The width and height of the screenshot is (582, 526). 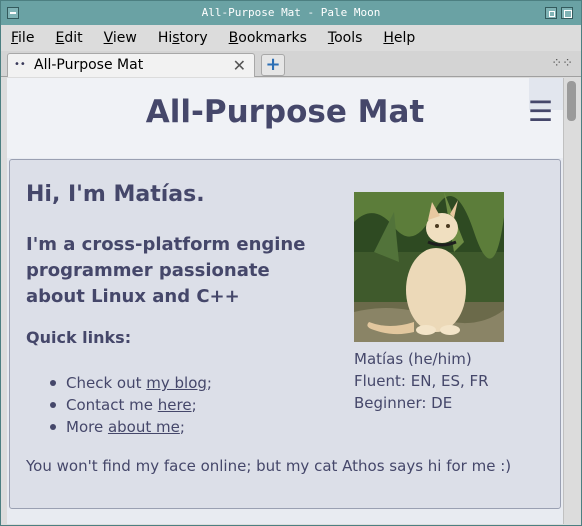 I want to click on about-link: about me, so click(x=144, y=427).